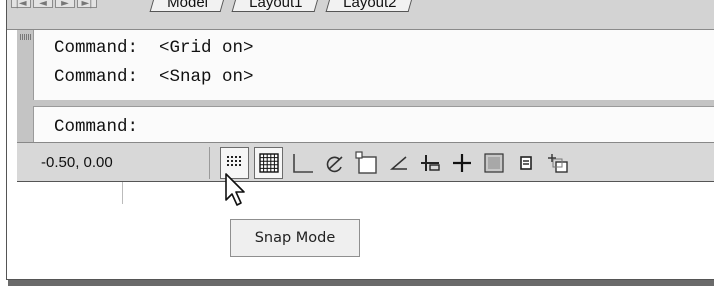 This screenshot has width=714, height=286. What do you see at coordinates (373, 124) in the screenshot?
I see `command-line-input: Command:` at bounding box center [373, 124].